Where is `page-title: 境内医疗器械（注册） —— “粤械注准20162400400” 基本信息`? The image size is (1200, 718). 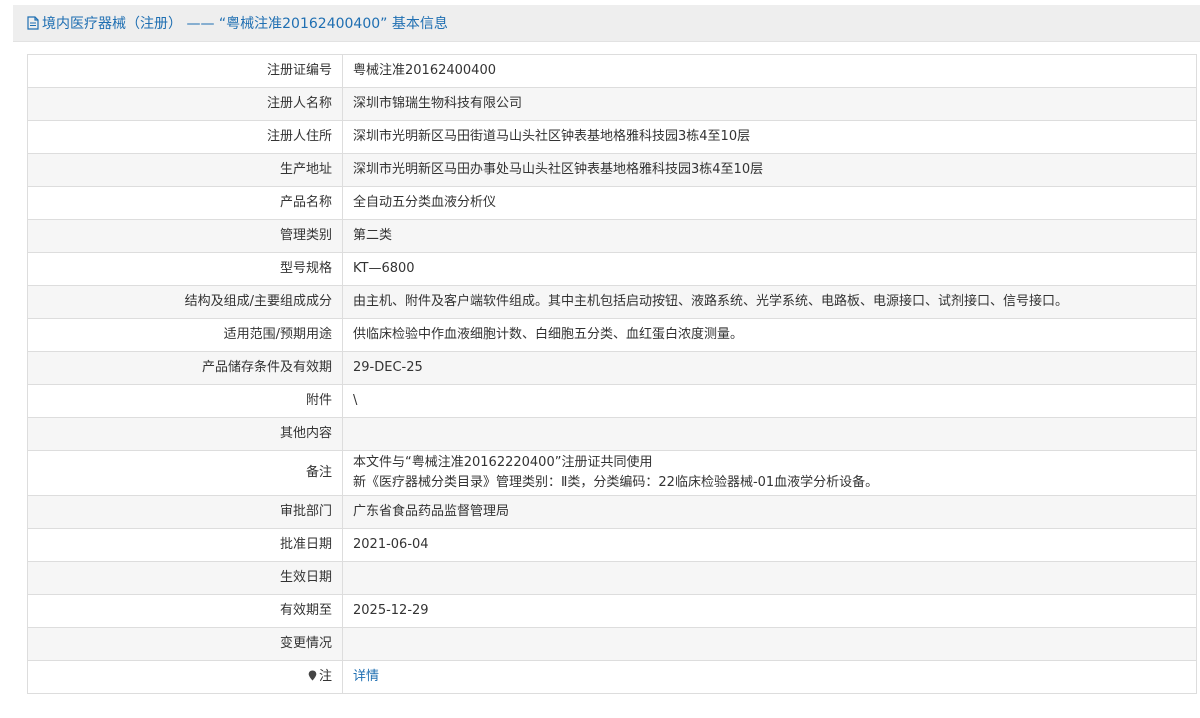 page-title: 境内医疗器械（注册） —— “粤械注准20162400400” 基本信息 is located at coordinates (245, 24).